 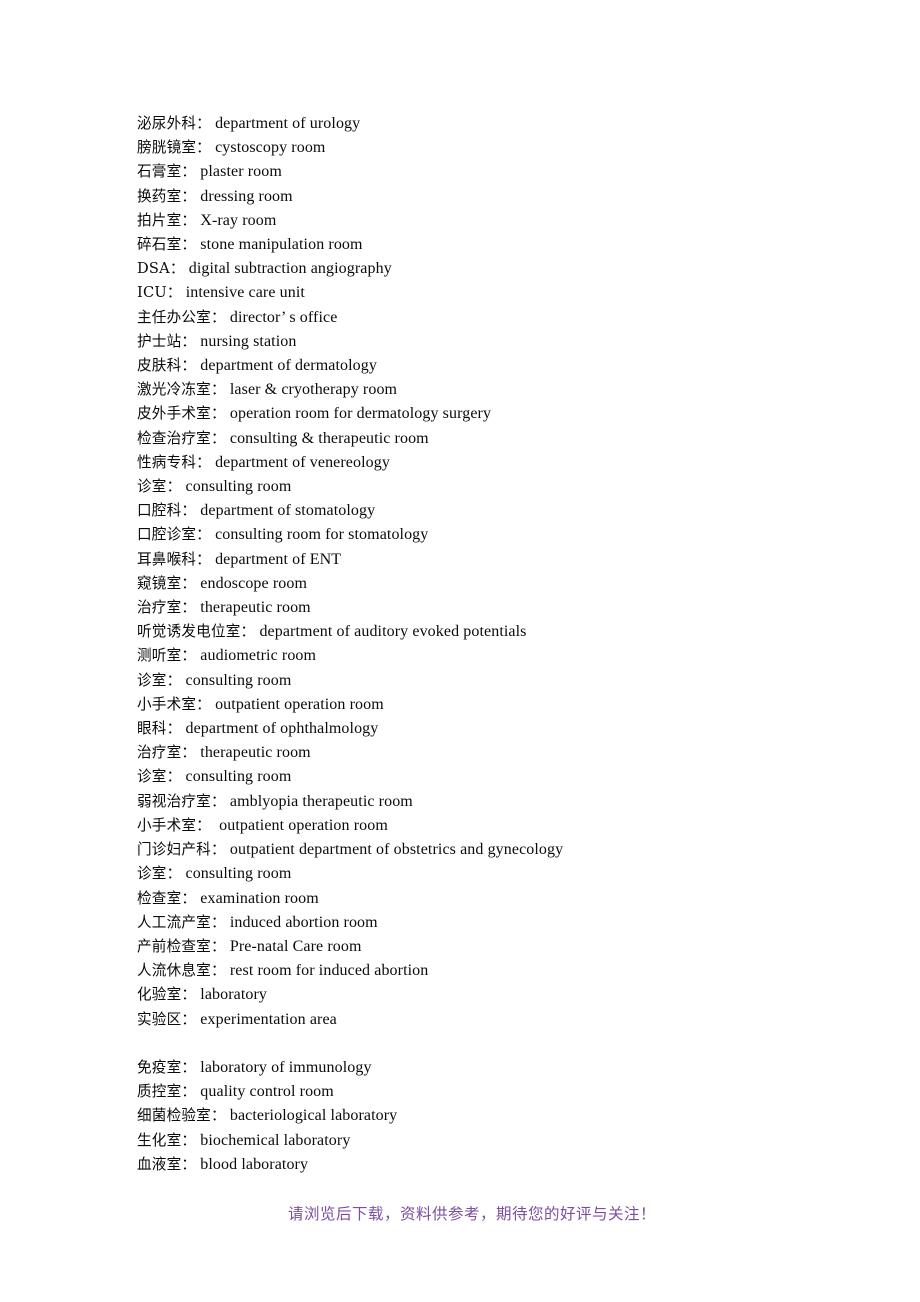 What do you see at coordinates (487, 1141) in the screenshot?
I see `glossary-line: 生化室： biochemical laboratory` at bounding box center [487, 1141].